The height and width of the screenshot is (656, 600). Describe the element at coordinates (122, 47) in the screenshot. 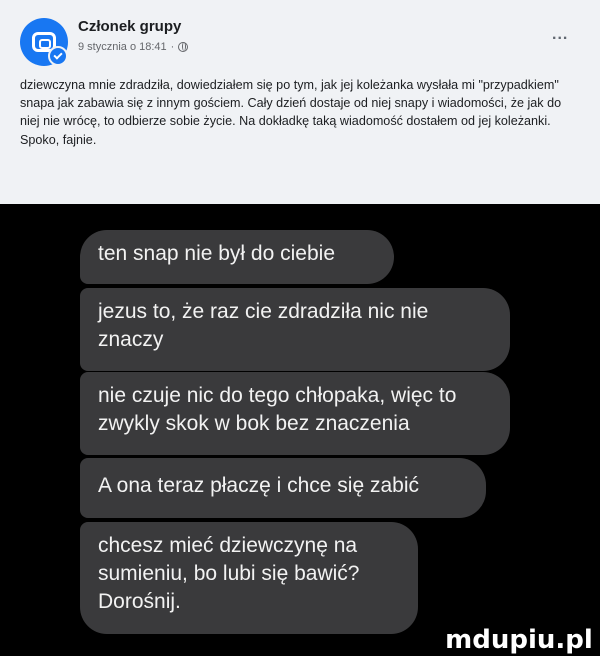

I see `post-timestamp: 9 stycznia o 18:41` at that location.